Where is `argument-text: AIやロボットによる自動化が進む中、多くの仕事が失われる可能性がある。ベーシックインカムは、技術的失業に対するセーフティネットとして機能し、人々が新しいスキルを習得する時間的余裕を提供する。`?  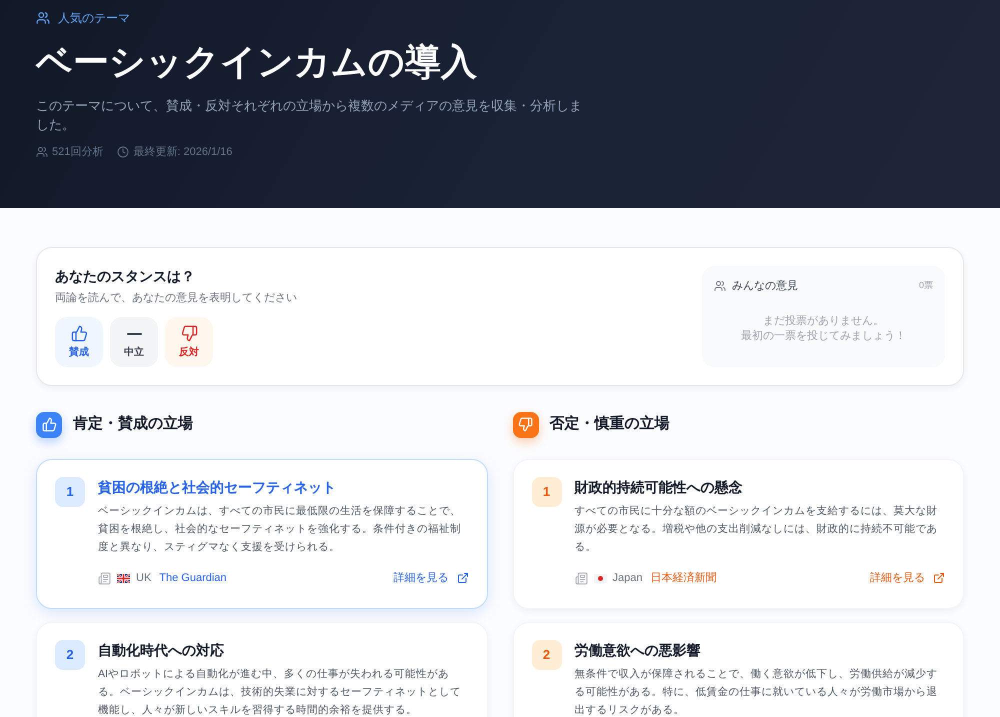
argument-text: AIやロボットによる自動化が進む中、多くの仕事が失われる可能性がある。ベーシックインカムは、技術的失業に対するセーフティネットとして機能し、人々が新しいスキルを習得する時間的余裕を提供する。 is located at coordinates (280, 692).